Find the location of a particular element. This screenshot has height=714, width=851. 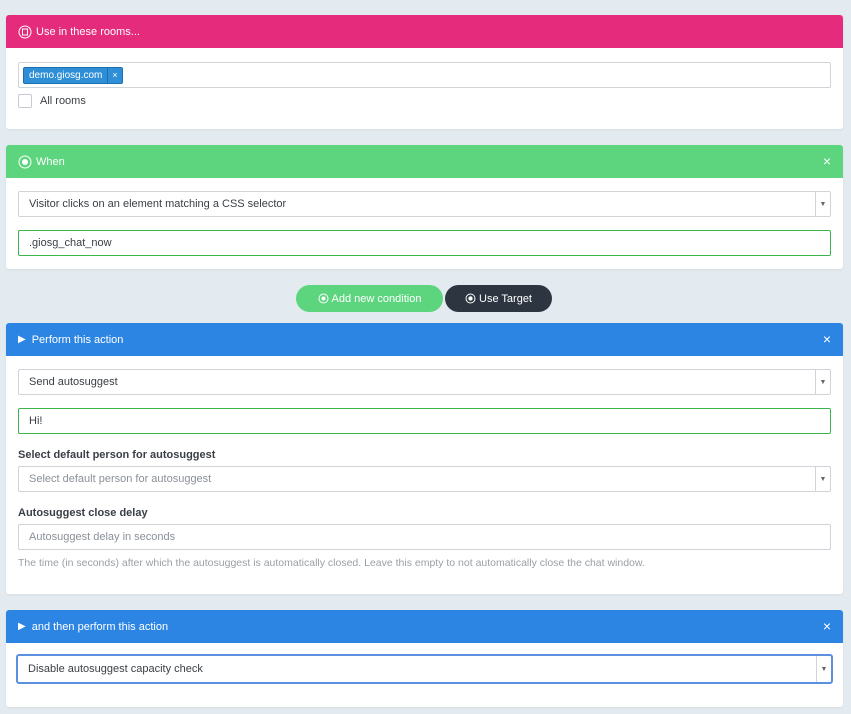

person-select: Select default person for autosuggest ▼ is located at coordinates (424, 479).